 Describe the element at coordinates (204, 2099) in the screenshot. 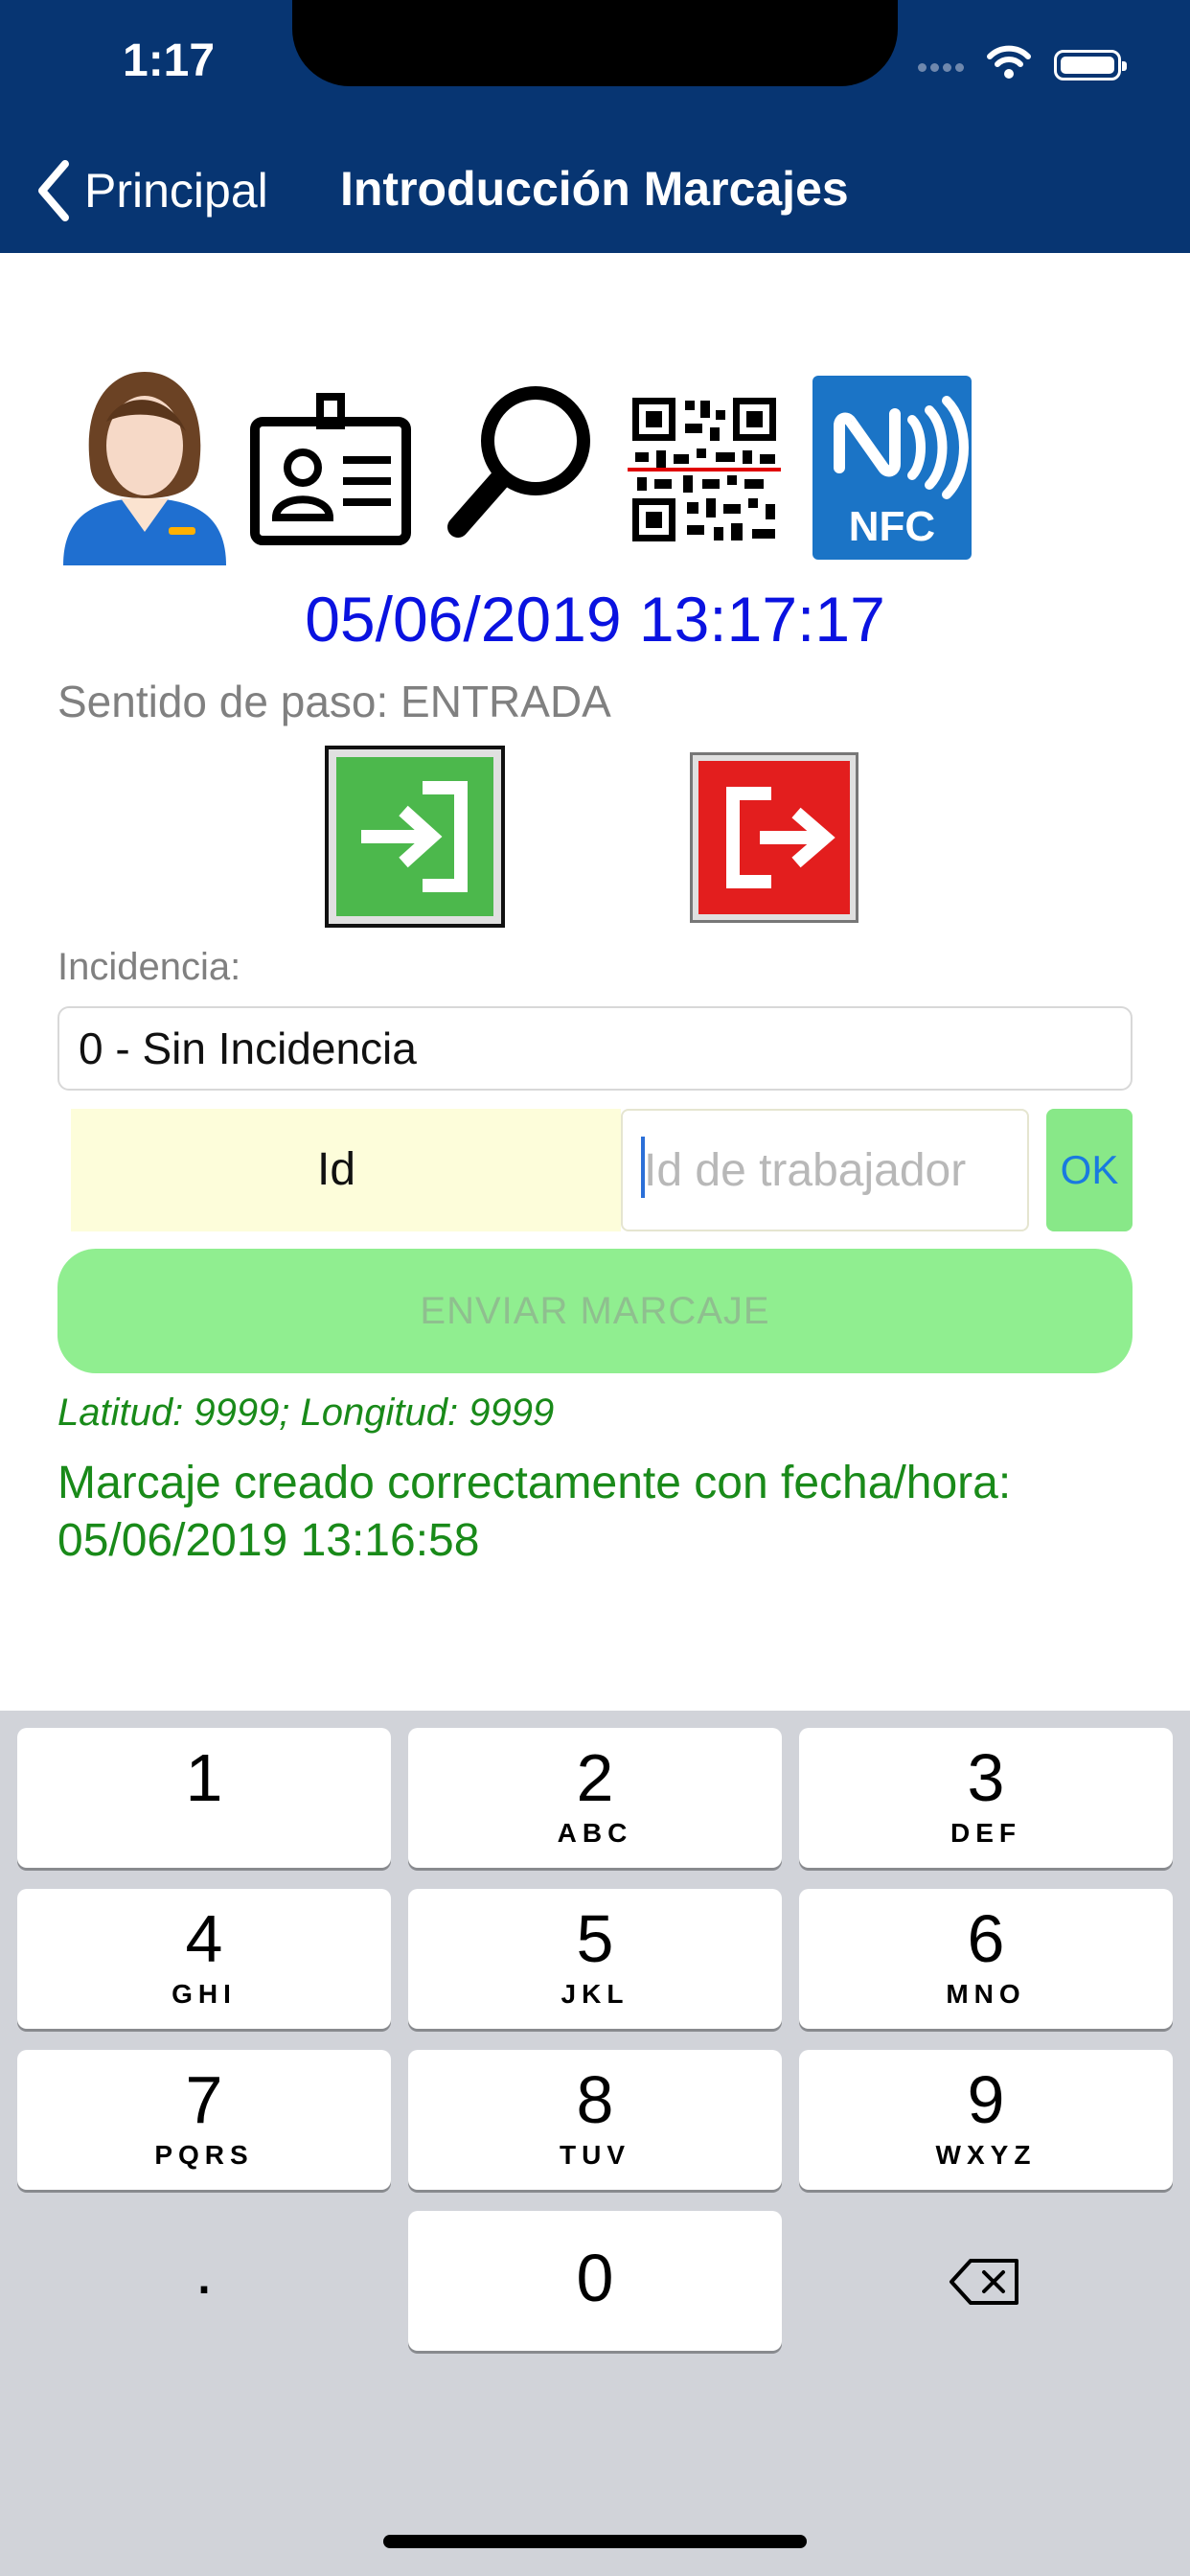

I see `key-digit: 7` at that location.